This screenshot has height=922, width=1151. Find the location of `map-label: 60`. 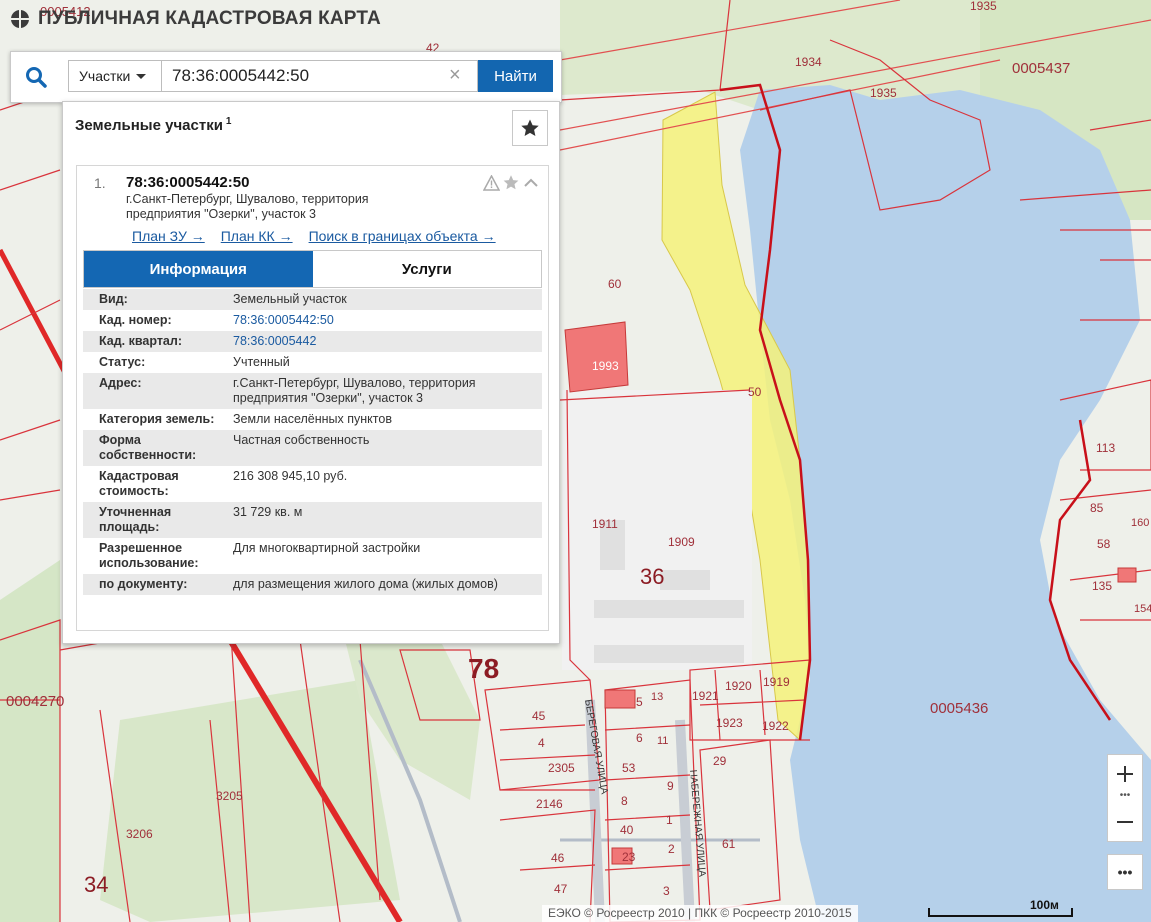

map-label: 60 is located at coordinates (615, 284).